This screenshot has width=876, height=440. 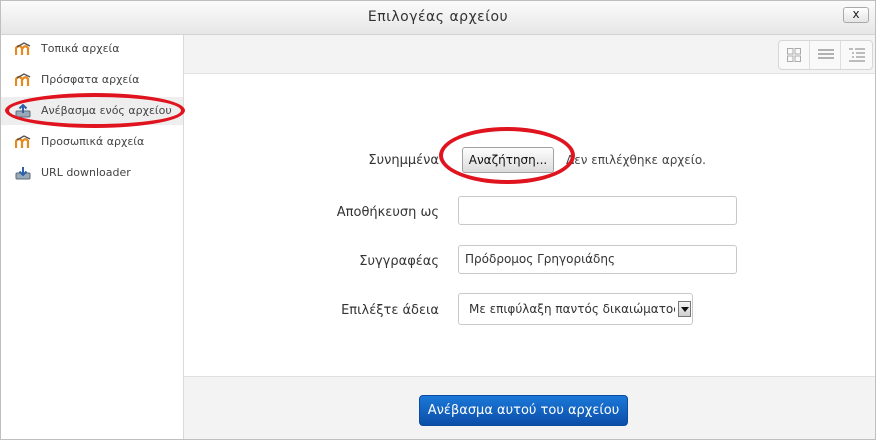 I want to click on list-view-button, so click(x=825, y=55).